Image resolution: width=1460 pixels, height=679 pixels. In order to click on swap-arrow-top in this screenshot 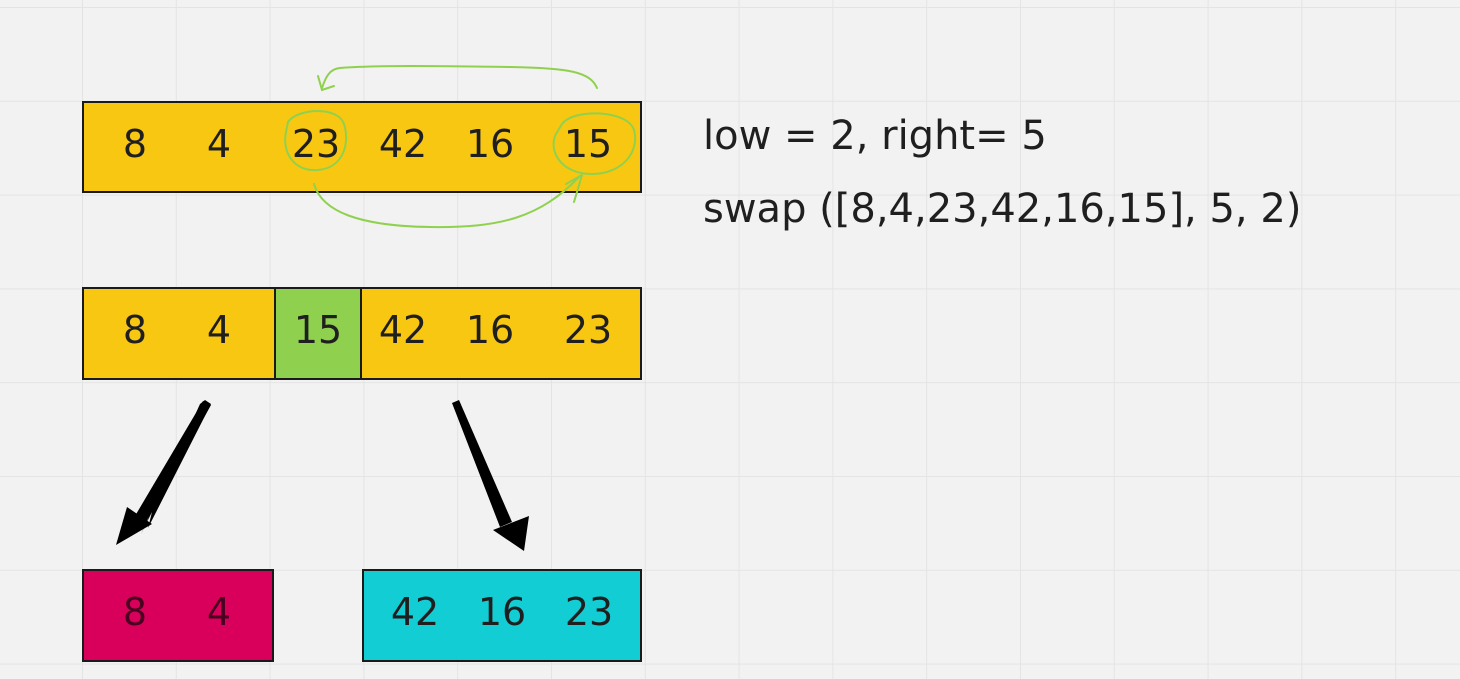, I will do `click(459, 77)`.